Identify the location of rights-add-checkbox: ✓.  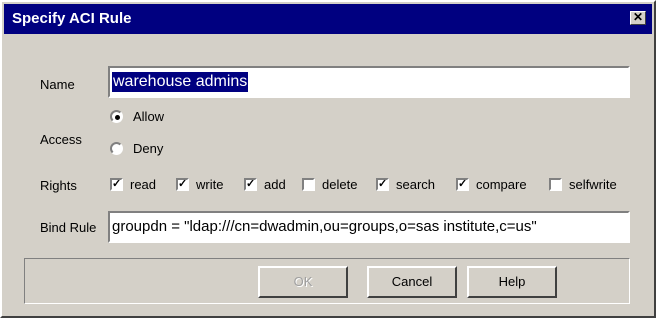
(250, 184).